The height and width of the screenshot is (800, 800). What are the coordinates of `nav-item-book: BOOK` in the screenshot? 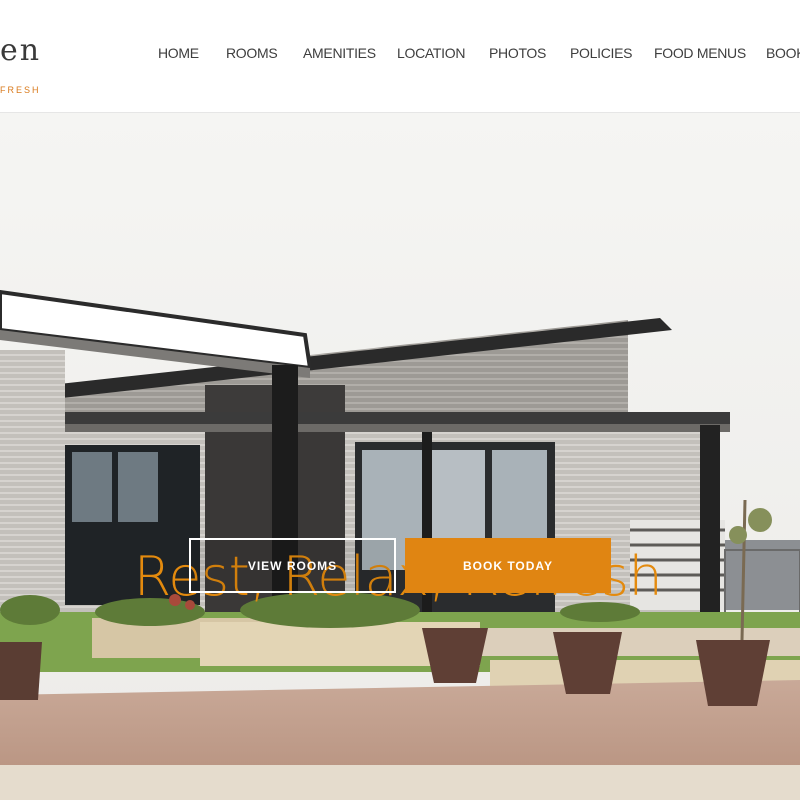 It's located at (783, 53).